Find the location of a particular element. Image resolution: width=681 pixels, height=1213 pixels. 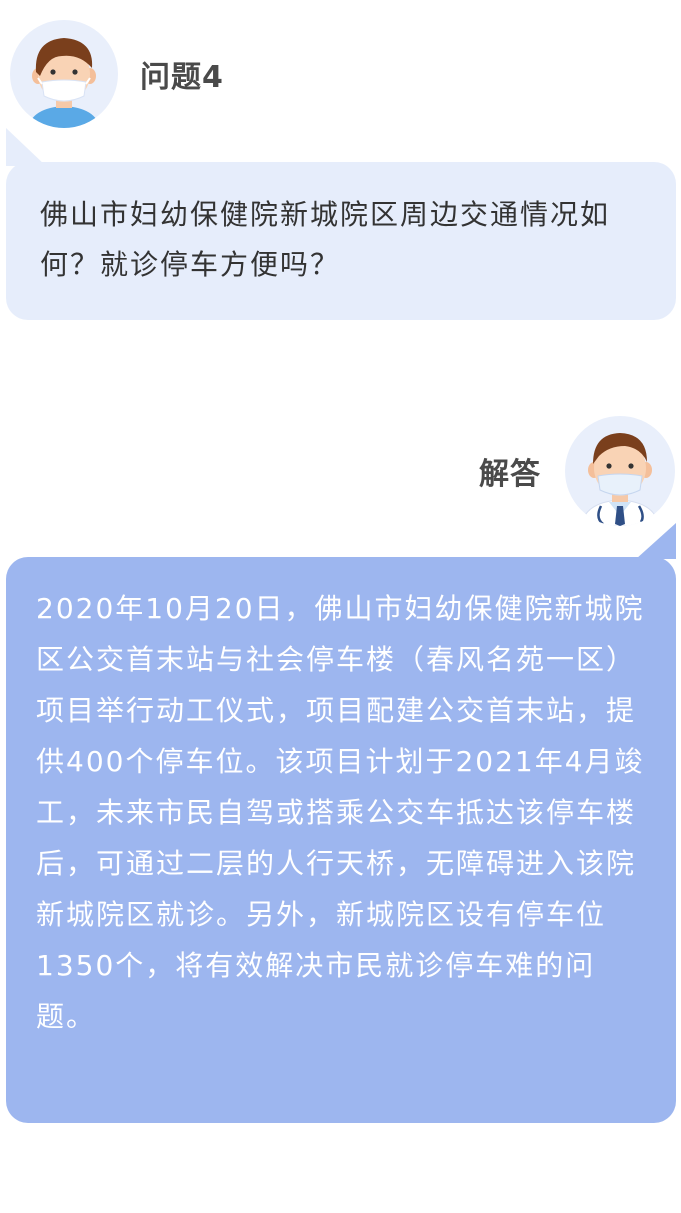

question-bubble-tail is located at coordinates (26, 147).